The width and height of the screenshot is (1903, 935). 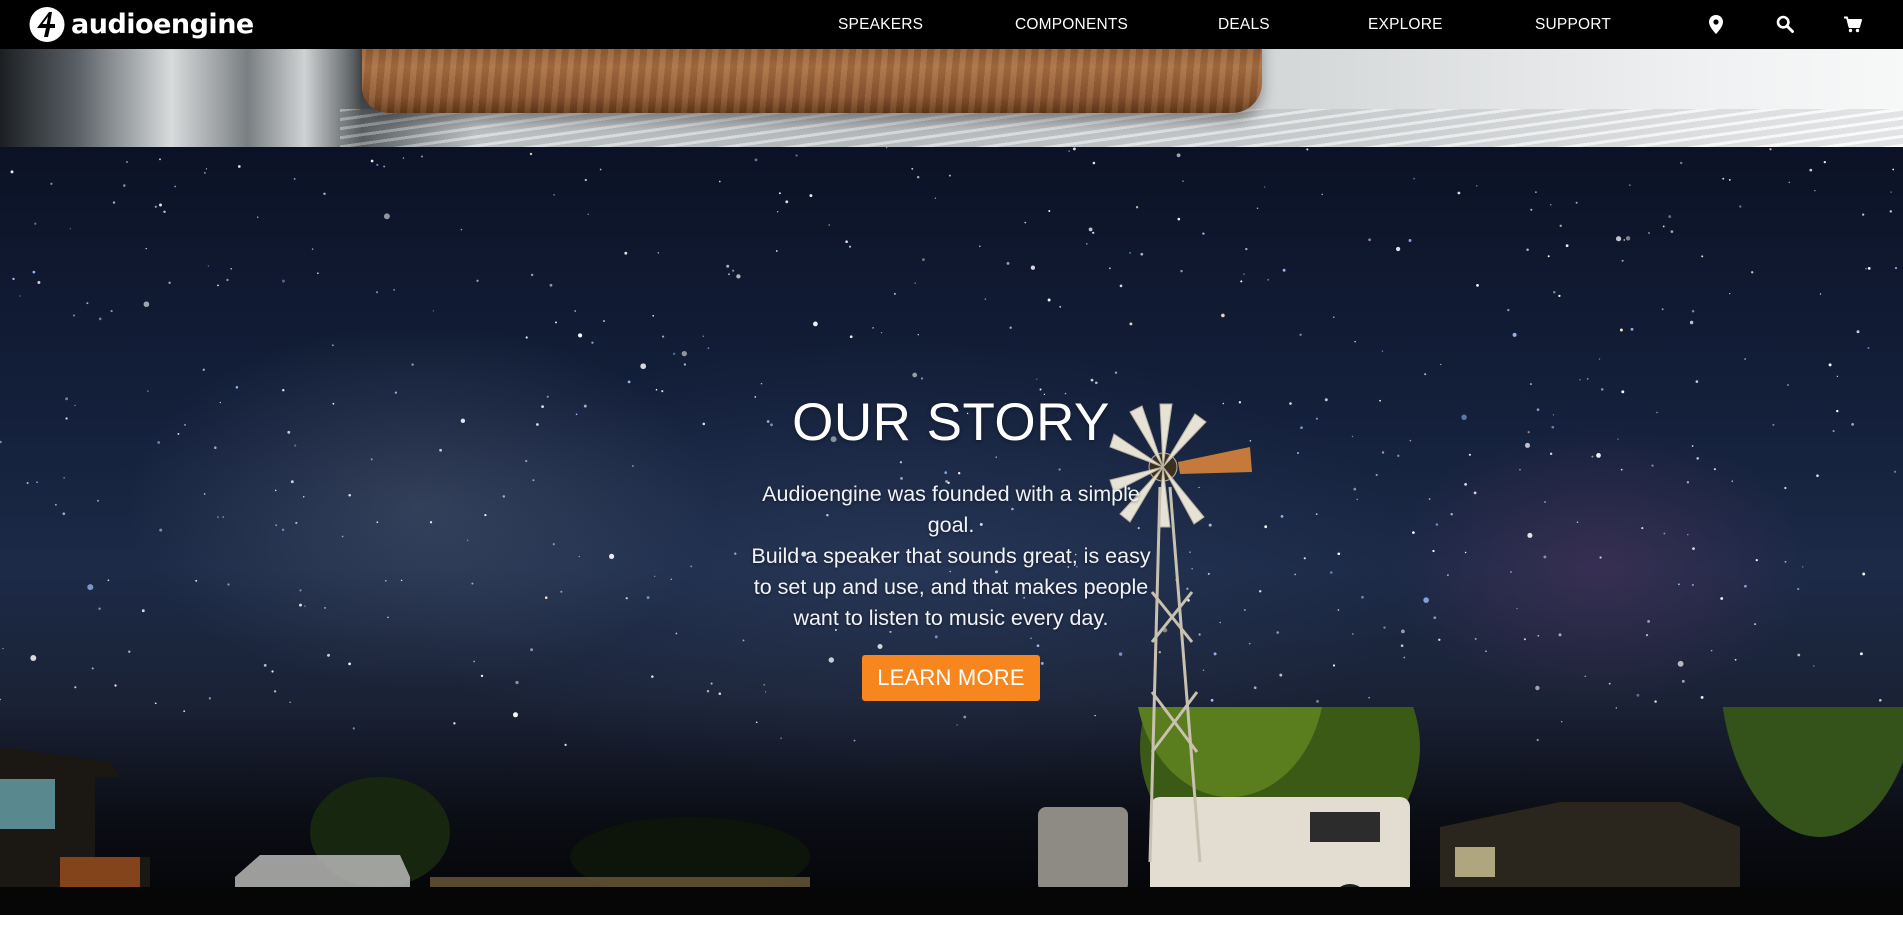 What do you see at coordinates (1785, 24) in the screenshot?
I see `search-icon` at bounding box center [1785, 24].